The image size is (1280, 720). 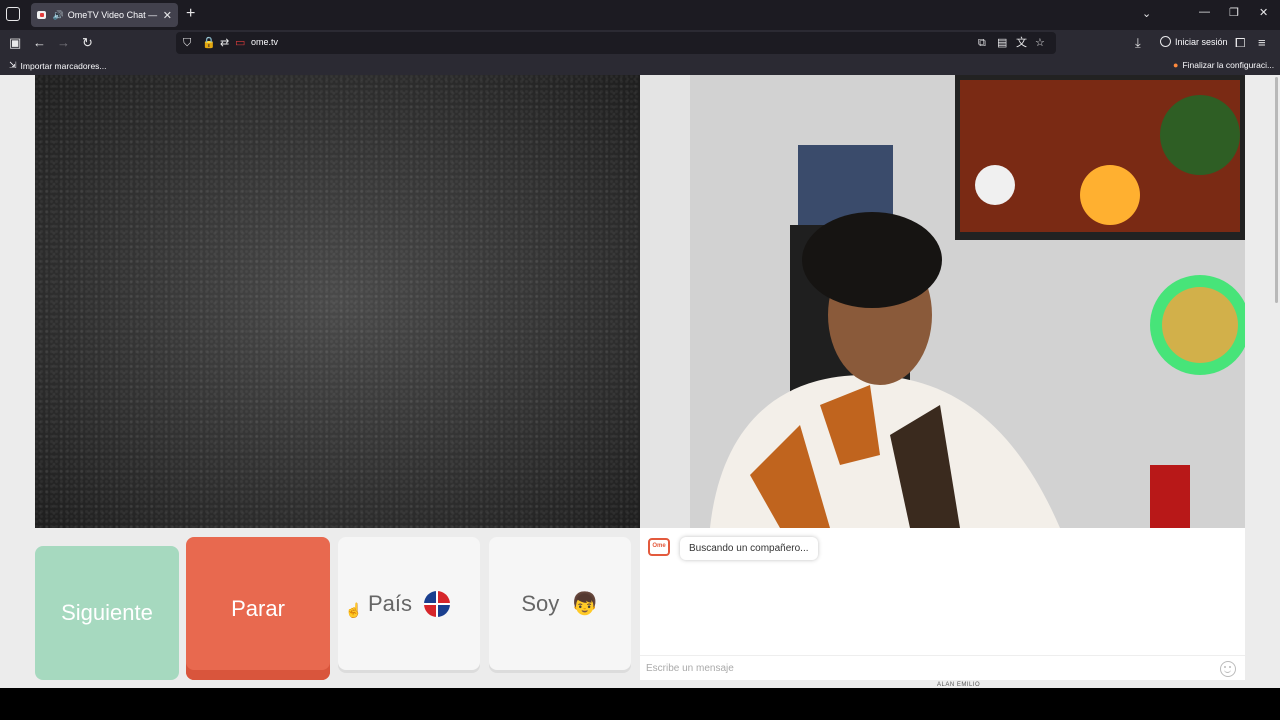 I want to click on picture-in-picture-icon: ⧉, so click(x=982, y=43).